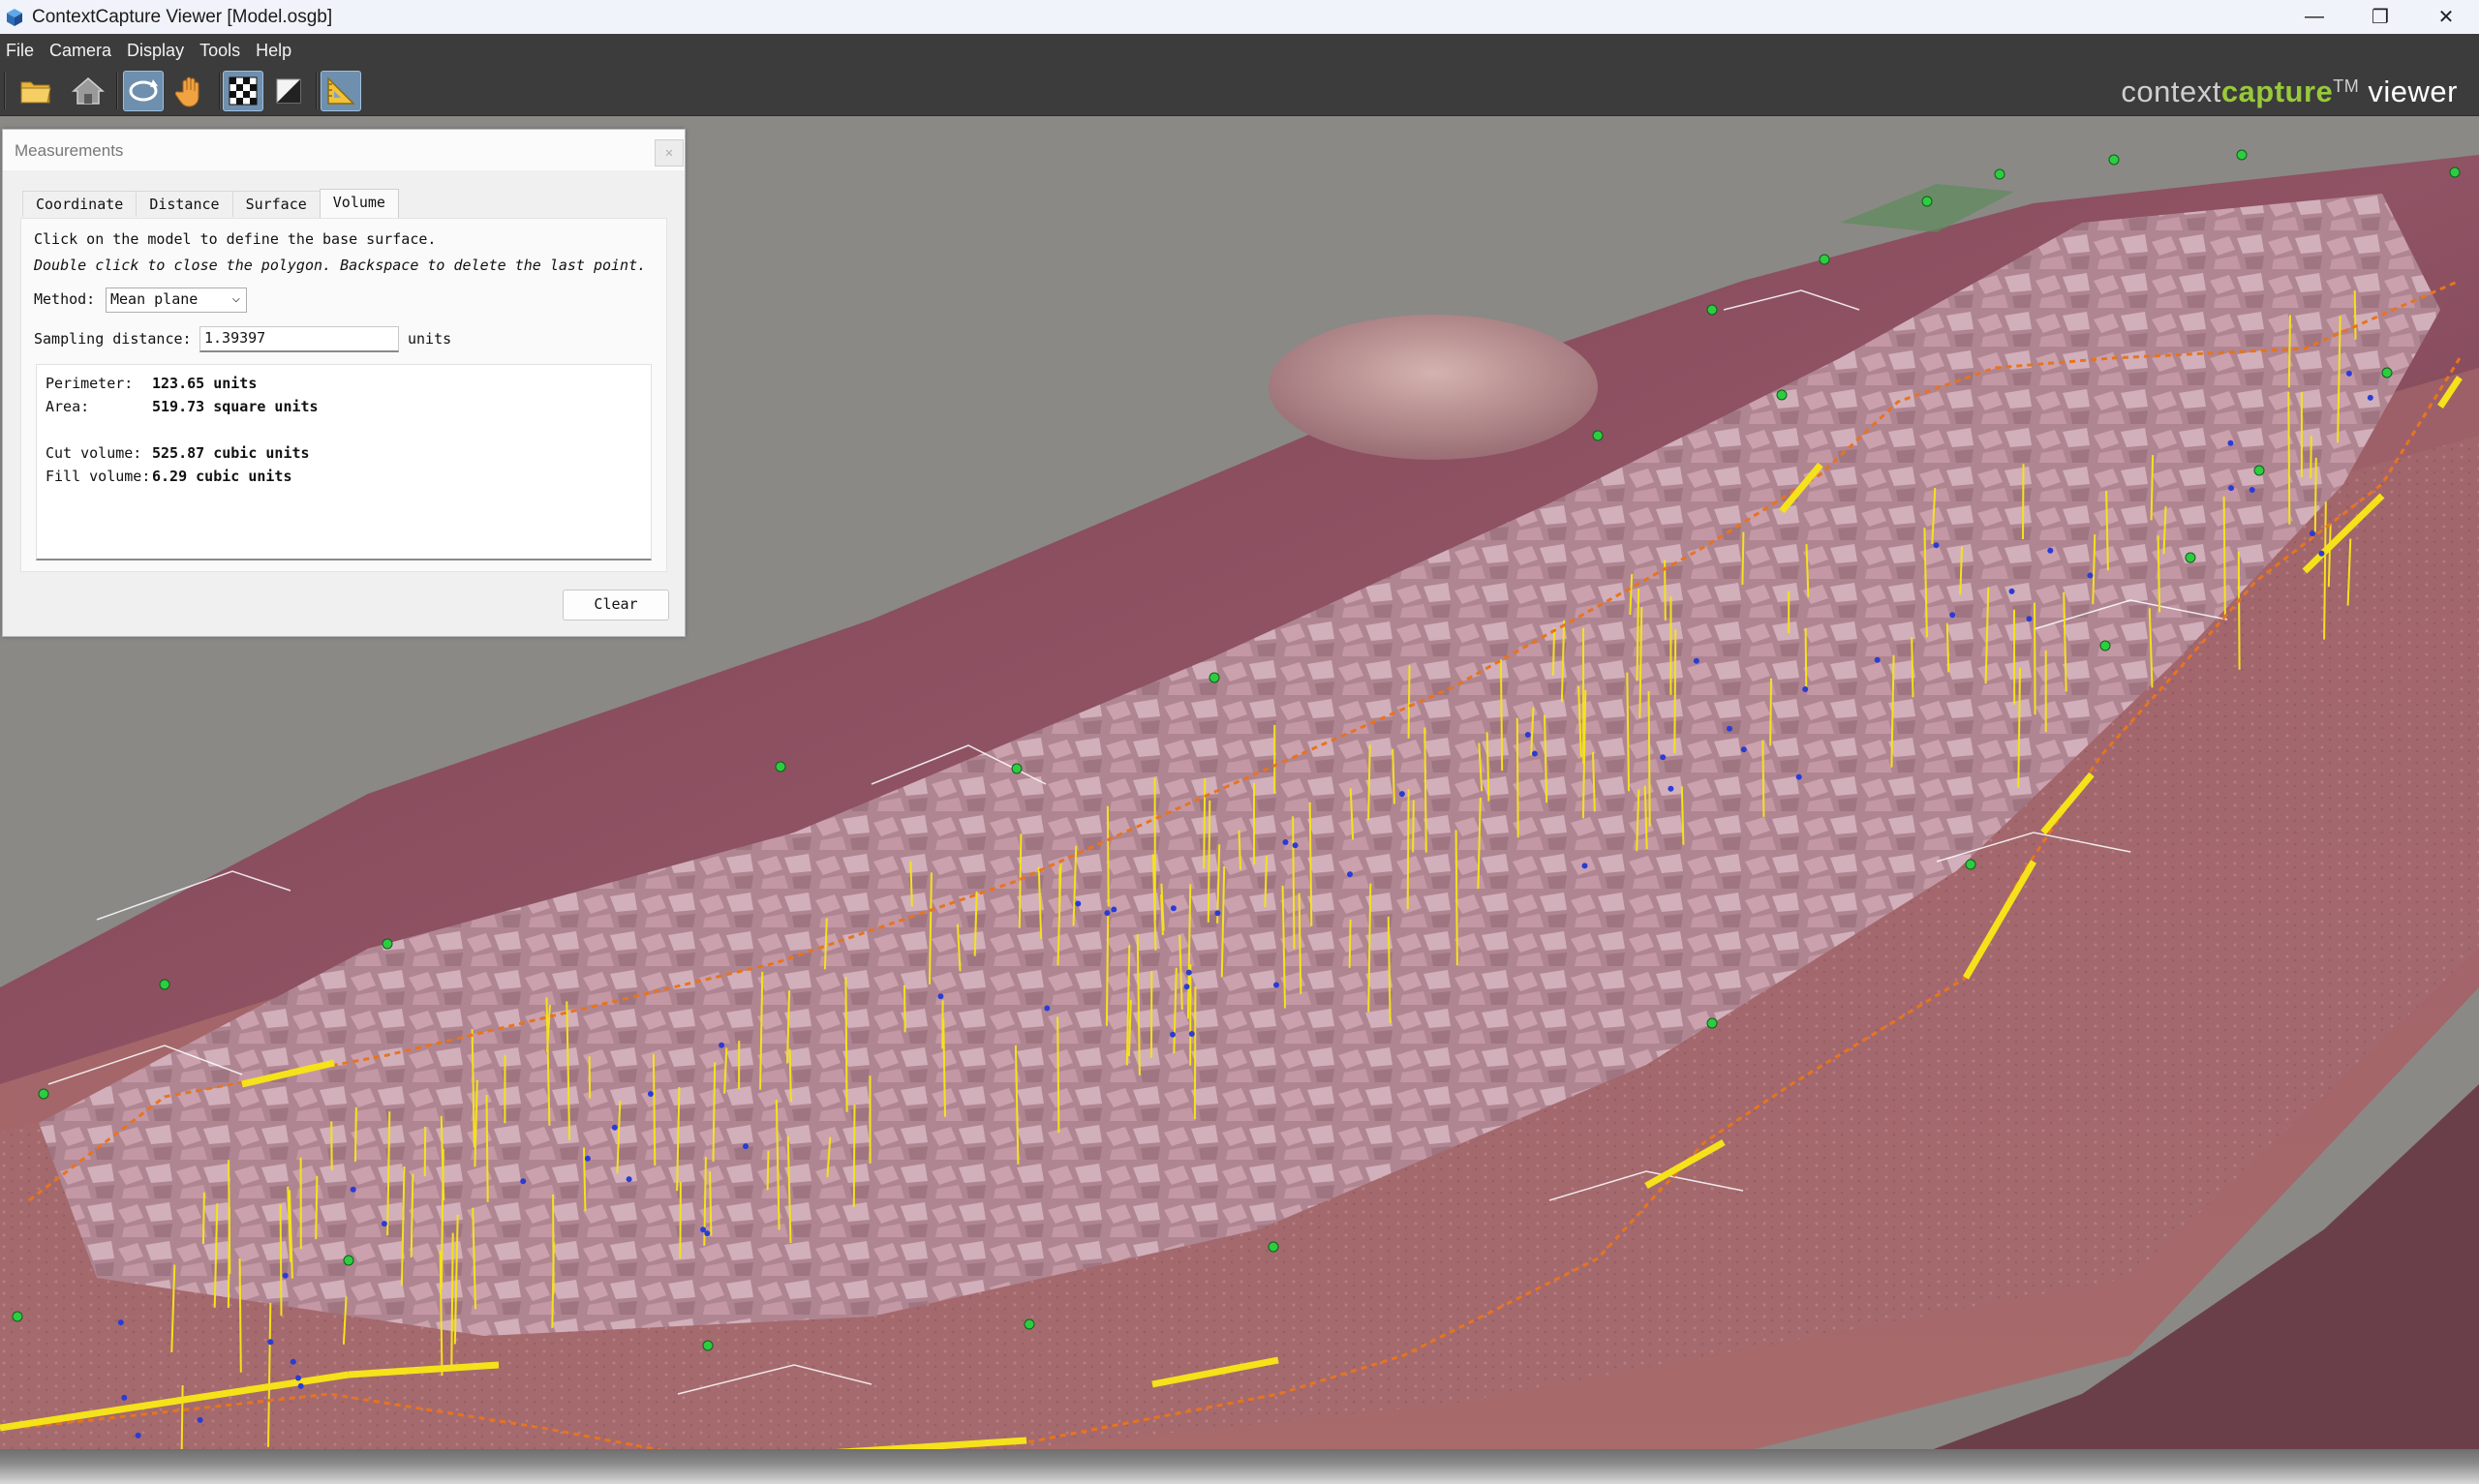 The image size is (2479, 1484). I want to click on pan-button, so click(191, 91).